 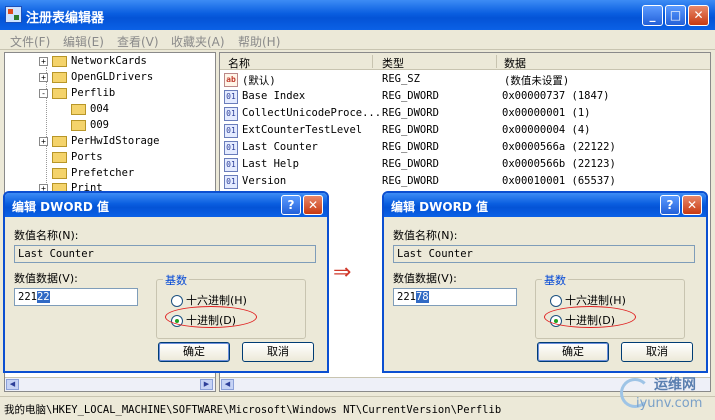 What do you see at coordinates (239, 63) in the screenshot?
I see `column-name: 名称` at bounding box center [239, 63].